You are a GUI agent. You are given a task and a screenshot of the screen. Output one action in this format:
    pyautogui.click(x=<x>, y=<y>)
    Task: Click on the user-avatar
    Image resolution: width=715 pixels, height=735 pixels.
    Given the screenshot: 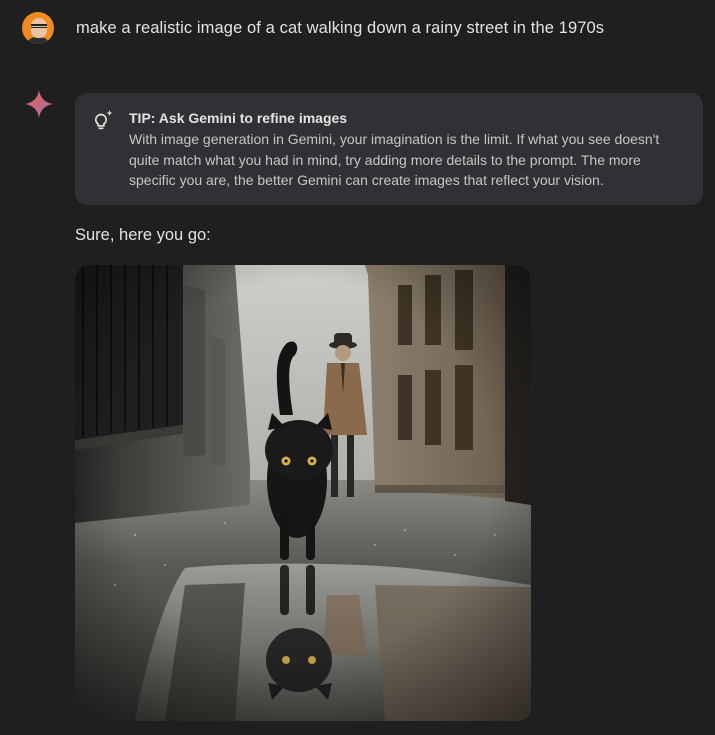 What is the action you would take?
    pyautogui.click(x=38, y=28)
    